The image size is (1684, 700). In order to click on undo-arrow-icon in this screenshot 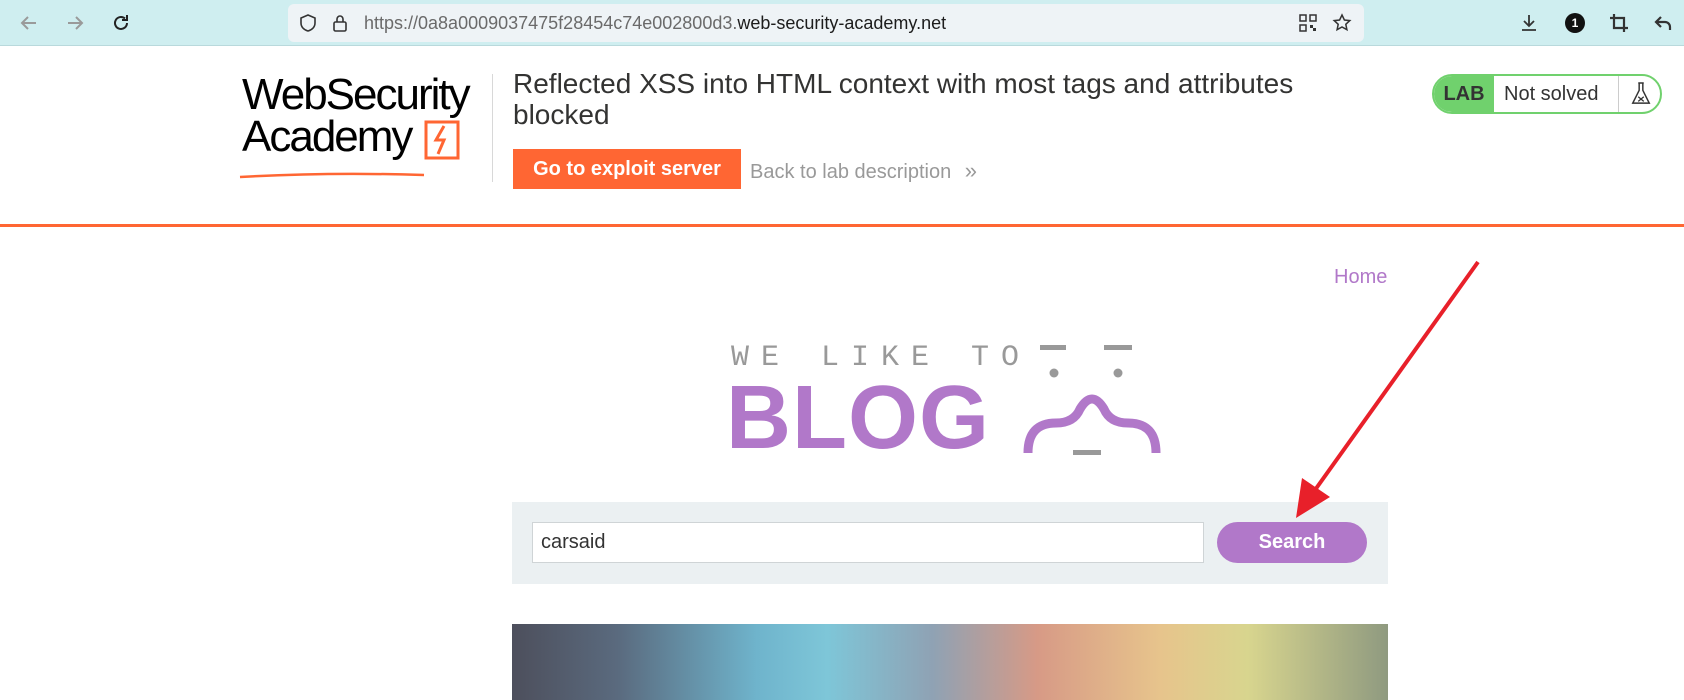, I will do `click(1663, 23)`.